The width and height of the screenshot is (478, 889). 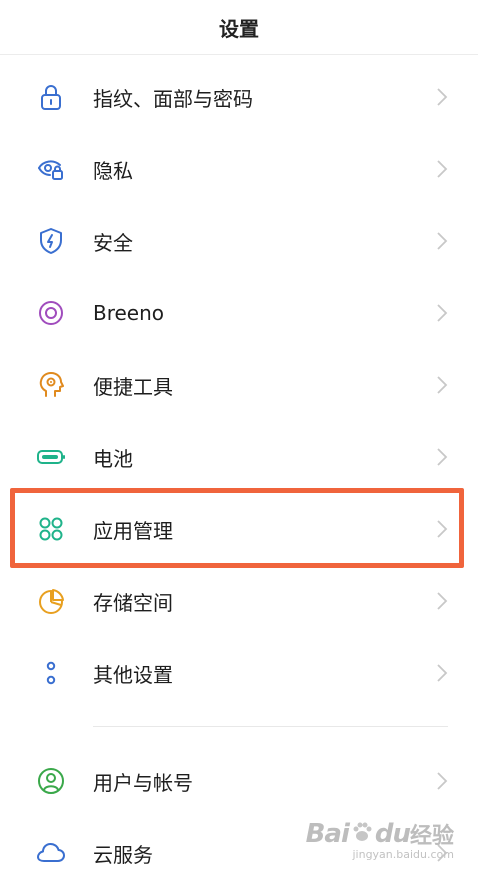 What do you see at coordinates (51, 457) in the screenshot?
I see `battery-icon` at bounding box center [51, 457].